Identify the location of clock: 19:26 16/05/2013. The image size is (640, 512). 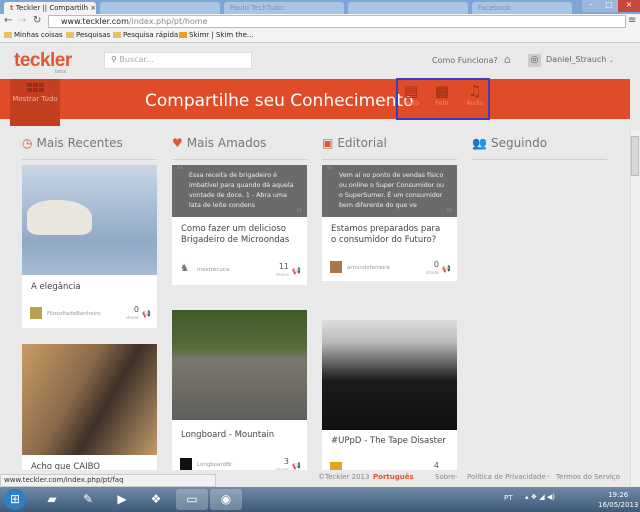
(618, 500).